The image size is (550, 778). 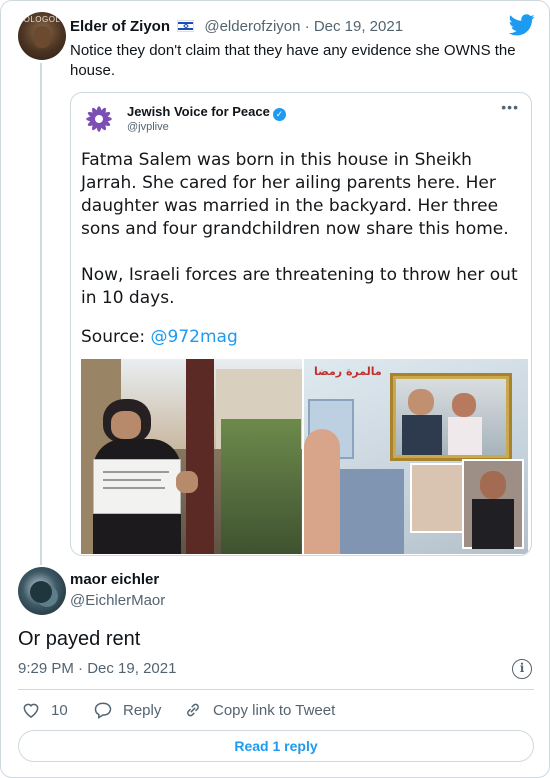 I want to click on quoted-author-handle: @jvplive, so click(x=148, y=127).